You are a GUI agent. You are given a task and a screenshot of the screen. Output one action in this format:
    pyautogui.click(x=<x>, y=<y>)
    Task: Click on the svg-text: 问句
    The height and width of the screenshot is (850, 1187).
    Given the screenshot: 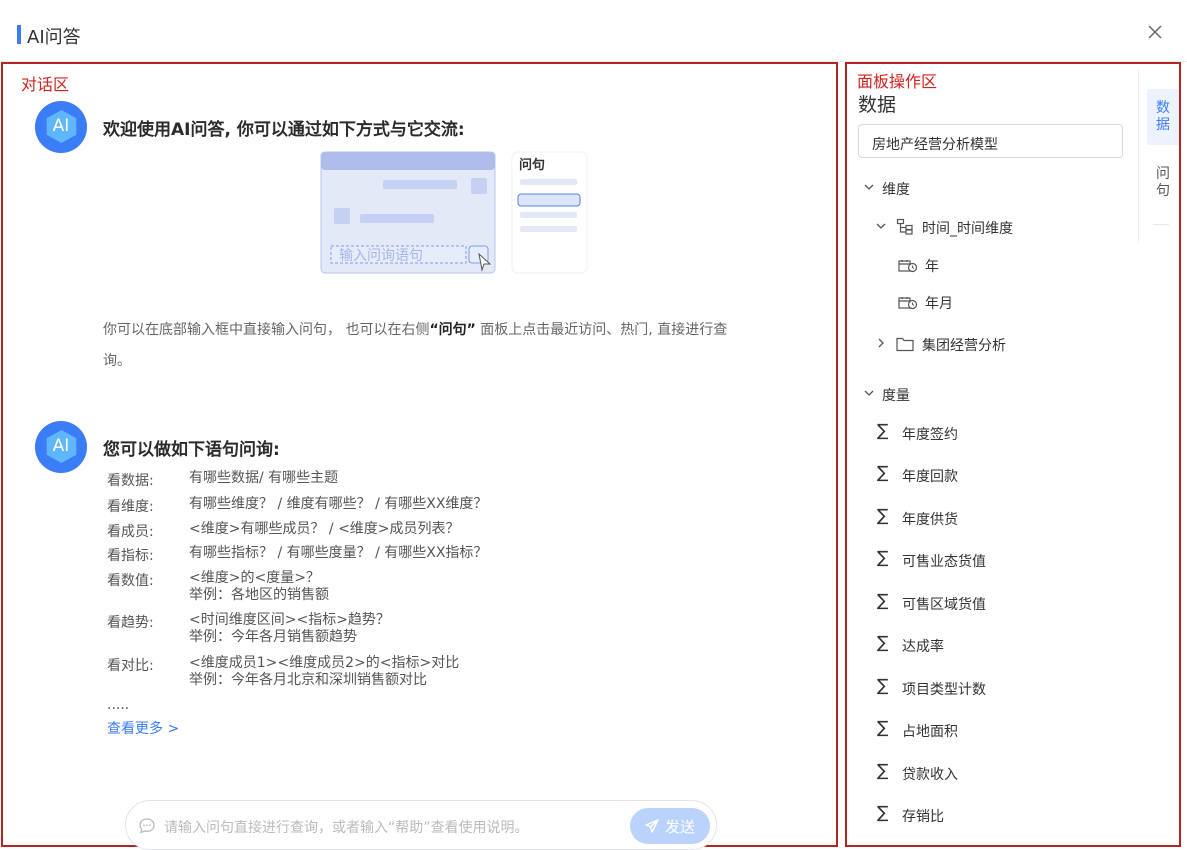 What is the action you would take?
    pyautogui.click(x=532, y=165)
    